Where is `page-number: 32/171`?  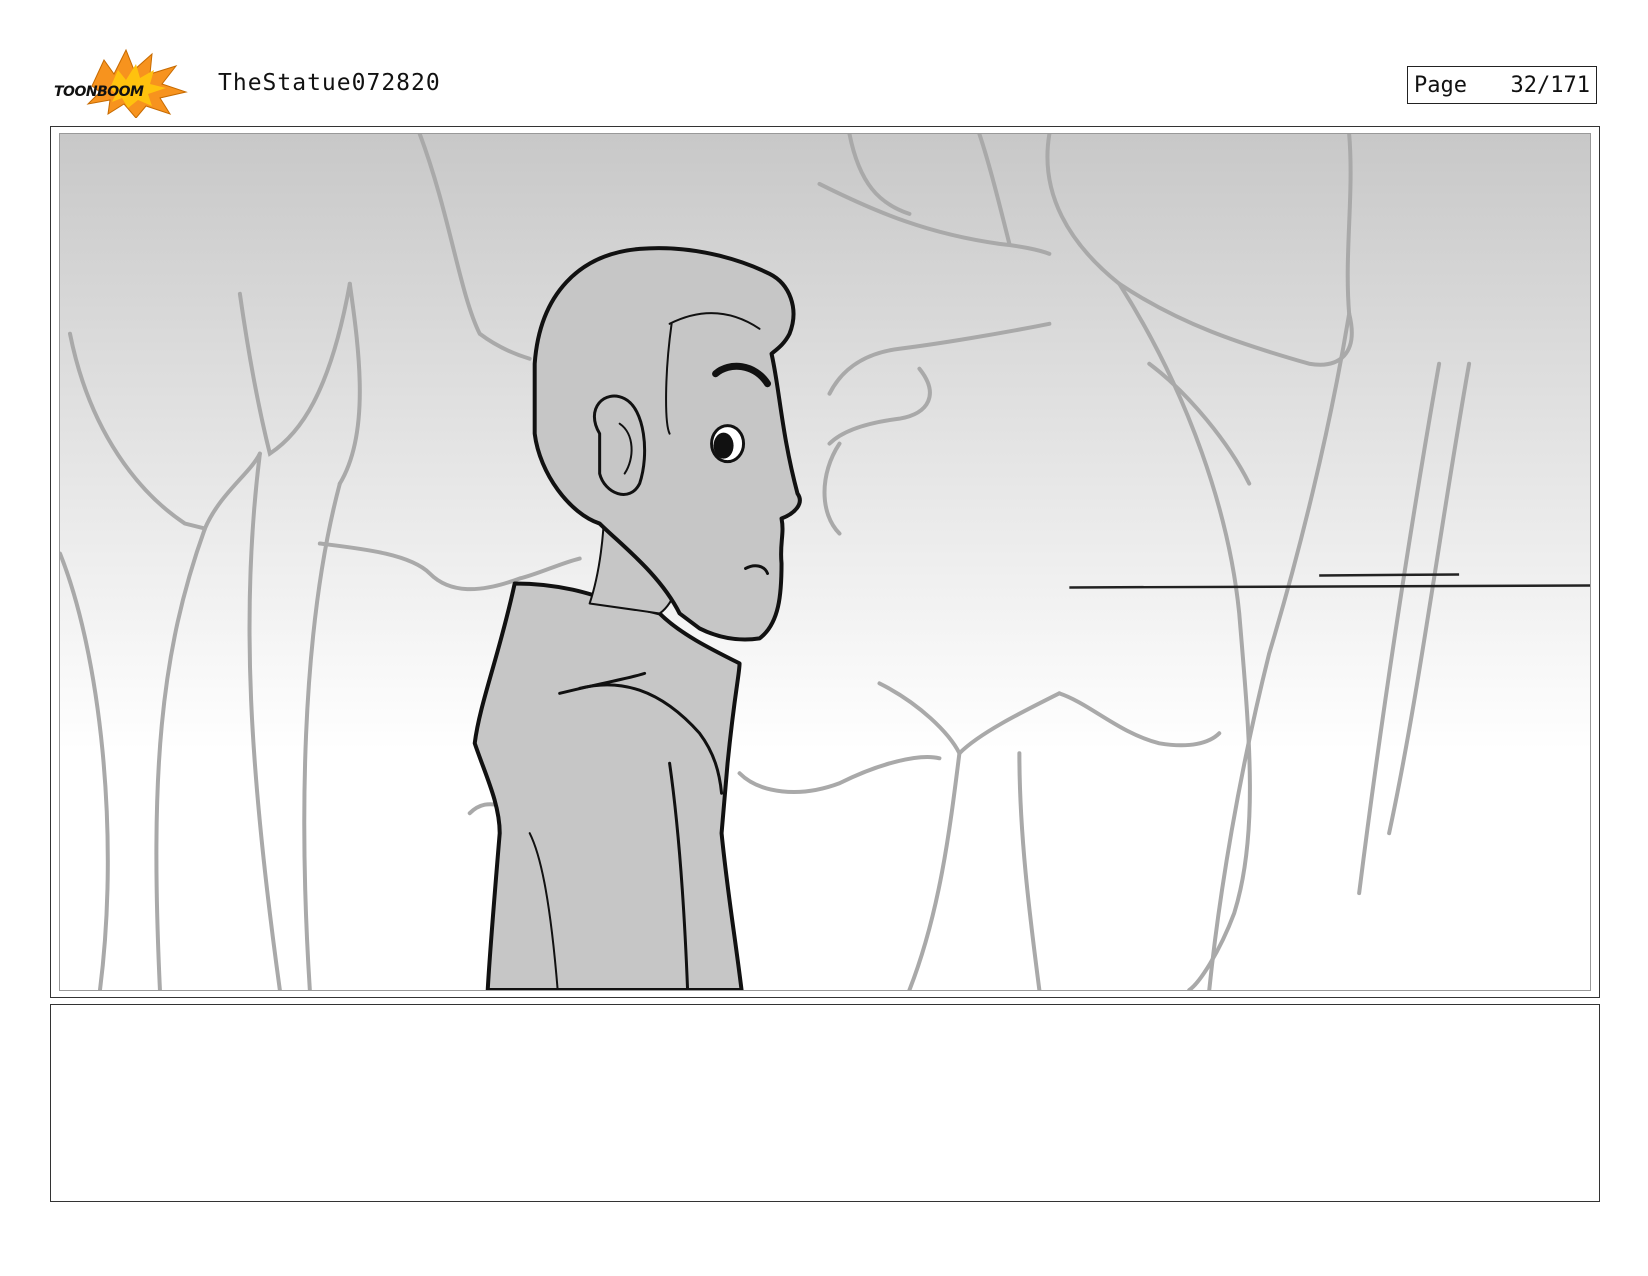 page-number: 32/171 is located at coordinates (1550, 85).